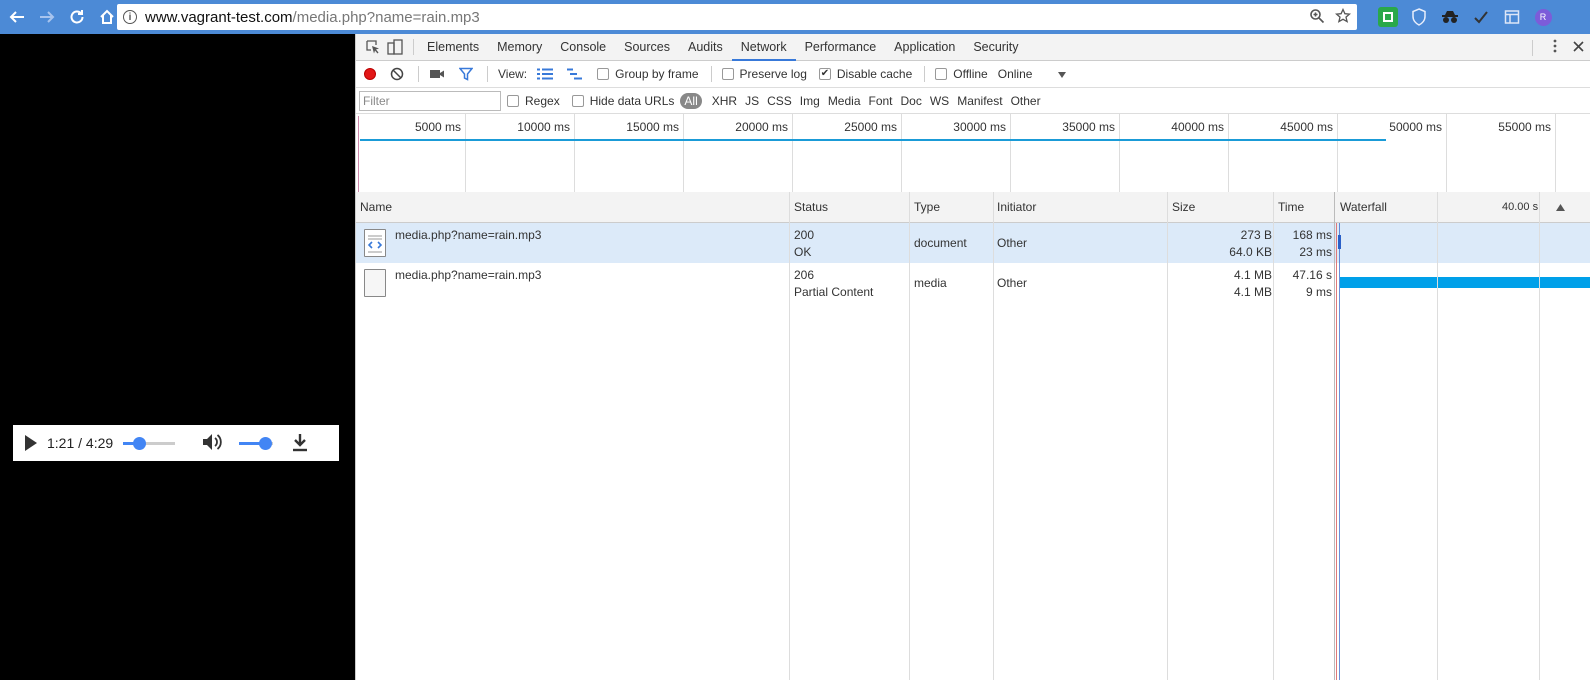 This screenshot has height=680, width=1590. Describe the element at coordinates (1026, 101) in the screenshot. I see `filter-type-other: Other` at that location.